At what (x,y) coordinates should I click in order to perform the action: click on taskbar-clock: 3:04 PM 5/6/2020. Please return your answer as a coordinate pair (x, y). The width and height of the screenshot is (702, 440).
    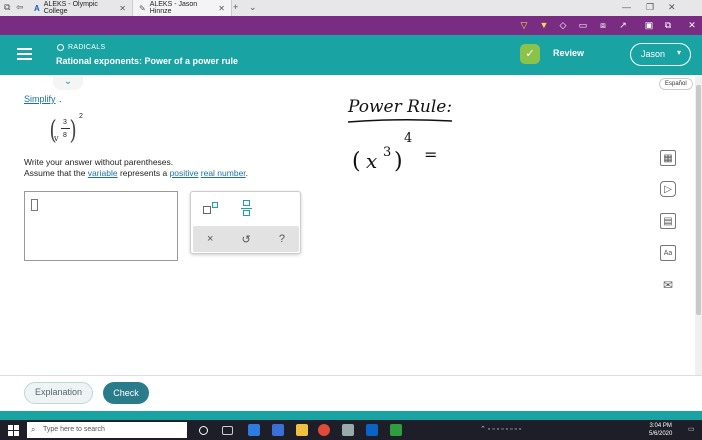
    Looking at the image, I should click on (660, 430).